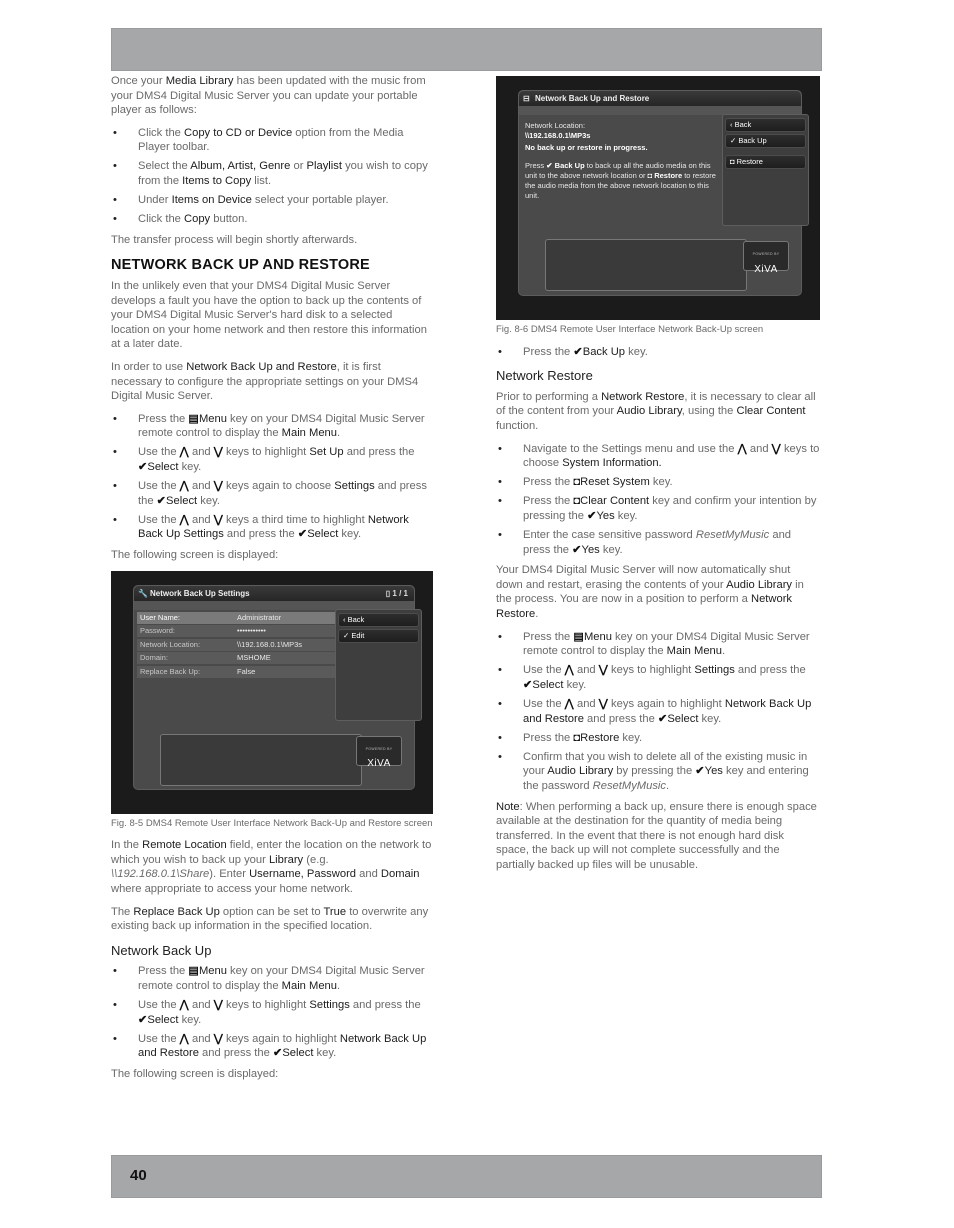  Describe the element at coordinates (200, 593) in the screenshot. I see `window-title: Network Back Up Settings` at that location.